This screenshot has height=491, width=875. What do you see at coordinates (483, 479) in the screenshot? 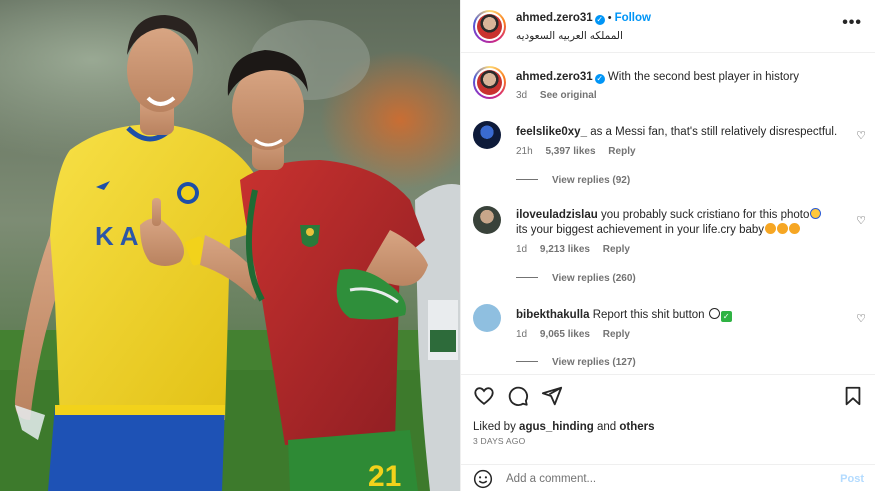
I see `emoji-picker-icon` at bounding box center [483, 479].